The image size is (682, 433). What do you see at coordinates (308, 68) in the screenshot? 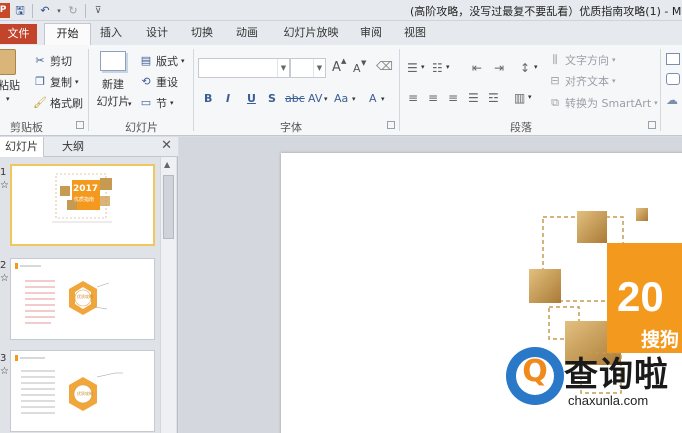
I see `font-size-combo: ▼` at bounding box center [308, 68].